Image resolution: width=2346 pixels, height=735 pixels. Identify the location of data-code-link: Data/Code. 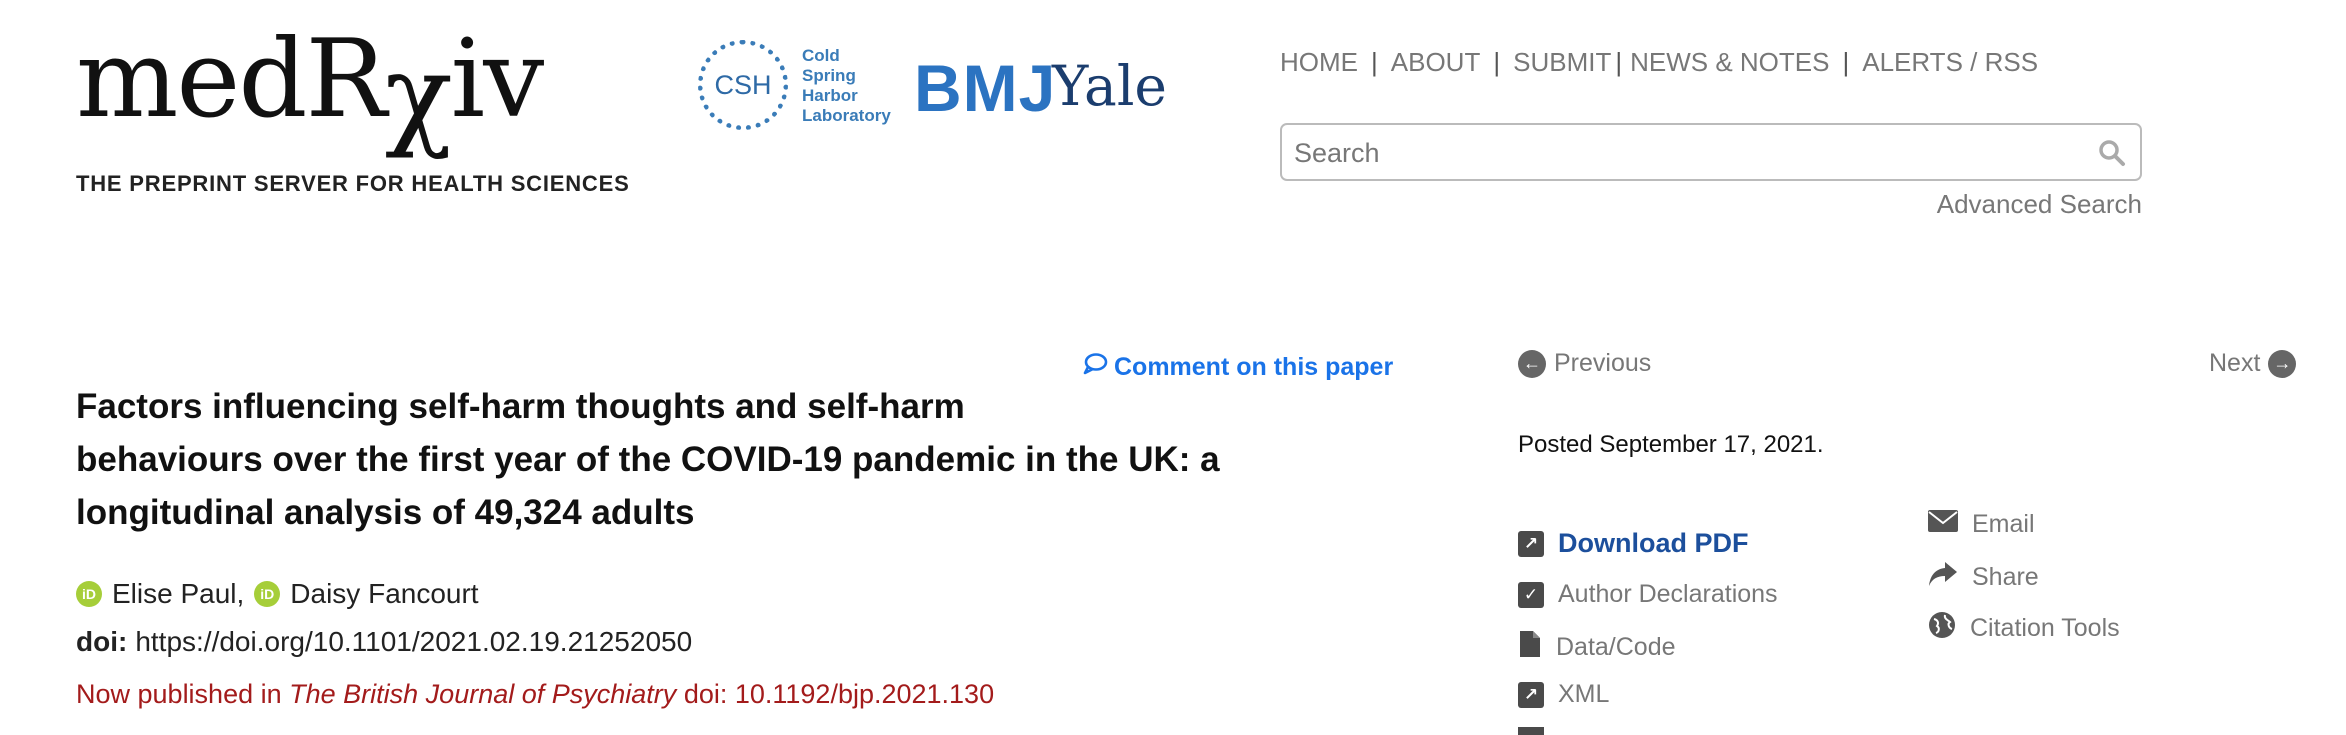
(1597, 647).